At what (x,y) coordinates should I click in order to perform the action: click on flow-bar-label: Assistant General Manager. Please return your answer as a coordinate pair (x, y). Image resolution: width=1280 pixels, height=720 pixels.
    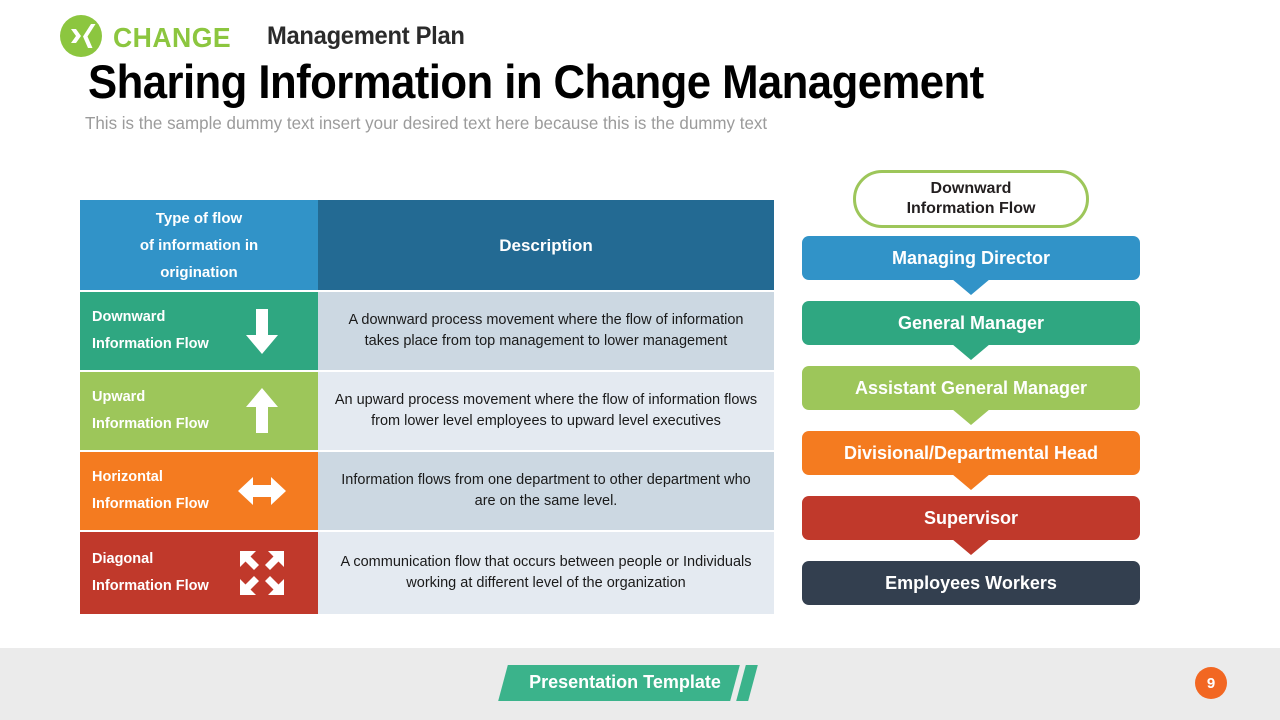
    Looking at the image, I should click on (971, 387).